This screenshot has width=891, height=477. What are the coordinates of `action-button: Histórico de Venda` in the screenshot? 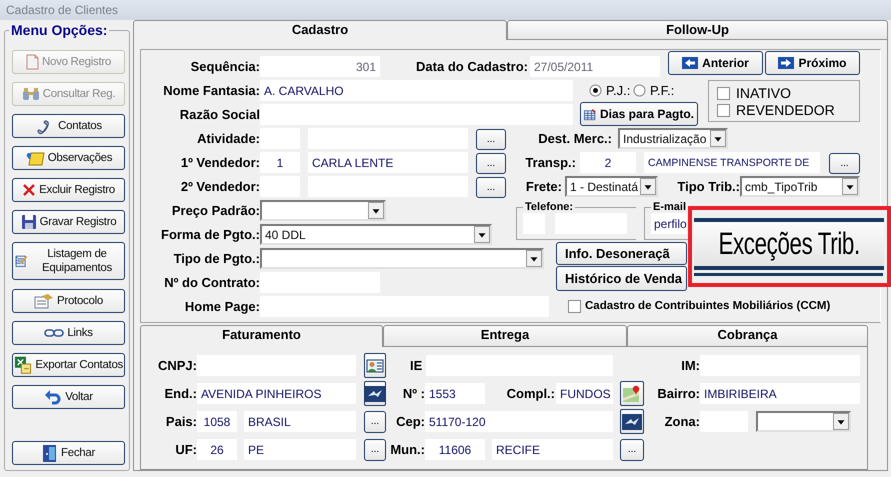 It's located at (621, 278).